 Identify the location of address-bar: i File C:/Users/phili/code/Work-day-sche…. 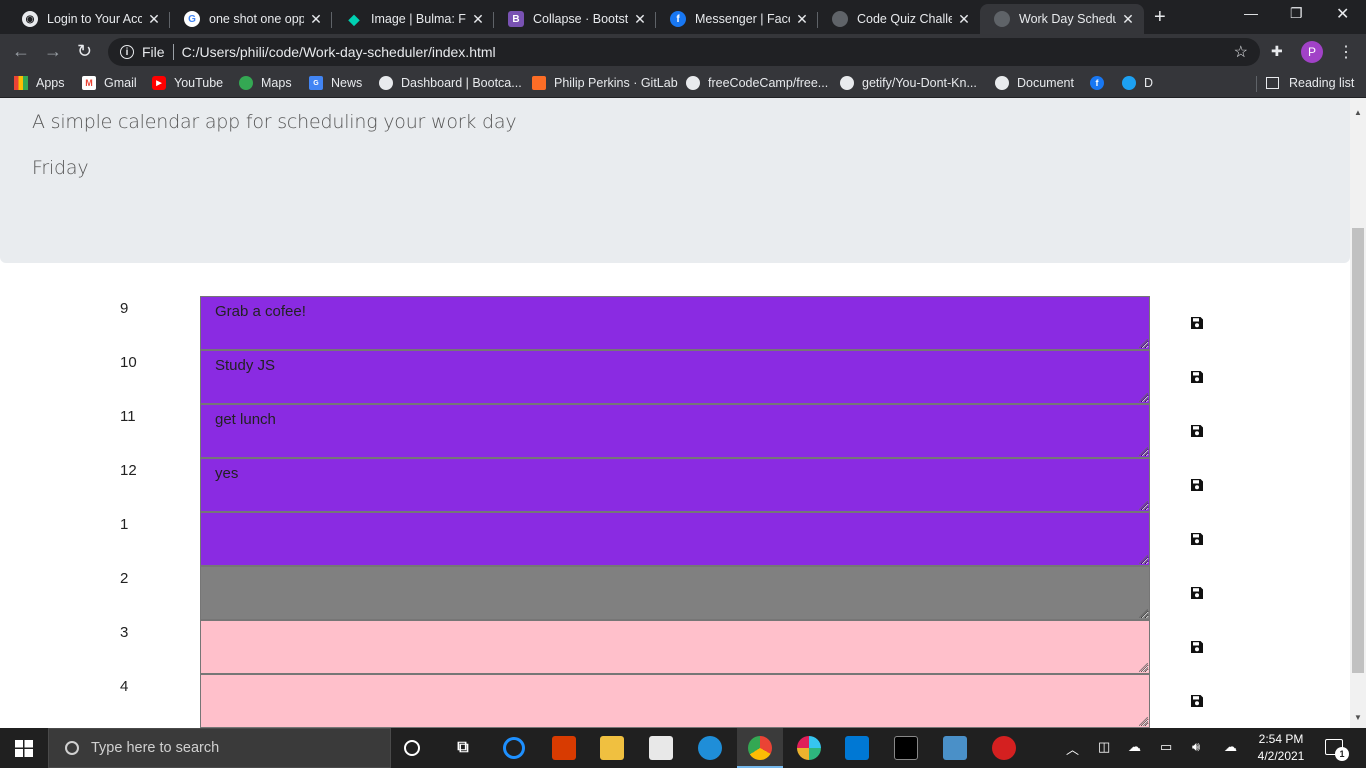
(684, 52).